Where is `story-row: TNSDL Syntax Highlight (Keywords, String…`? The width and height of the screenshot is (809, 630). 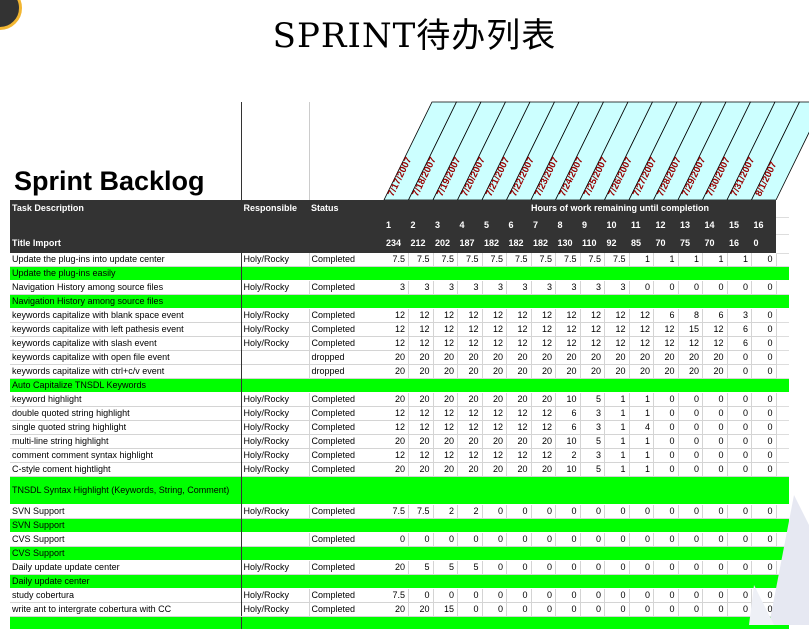
story-row: TNSDL Syntax Highlight (Keywords, String… is located at coordinates (399, 490).